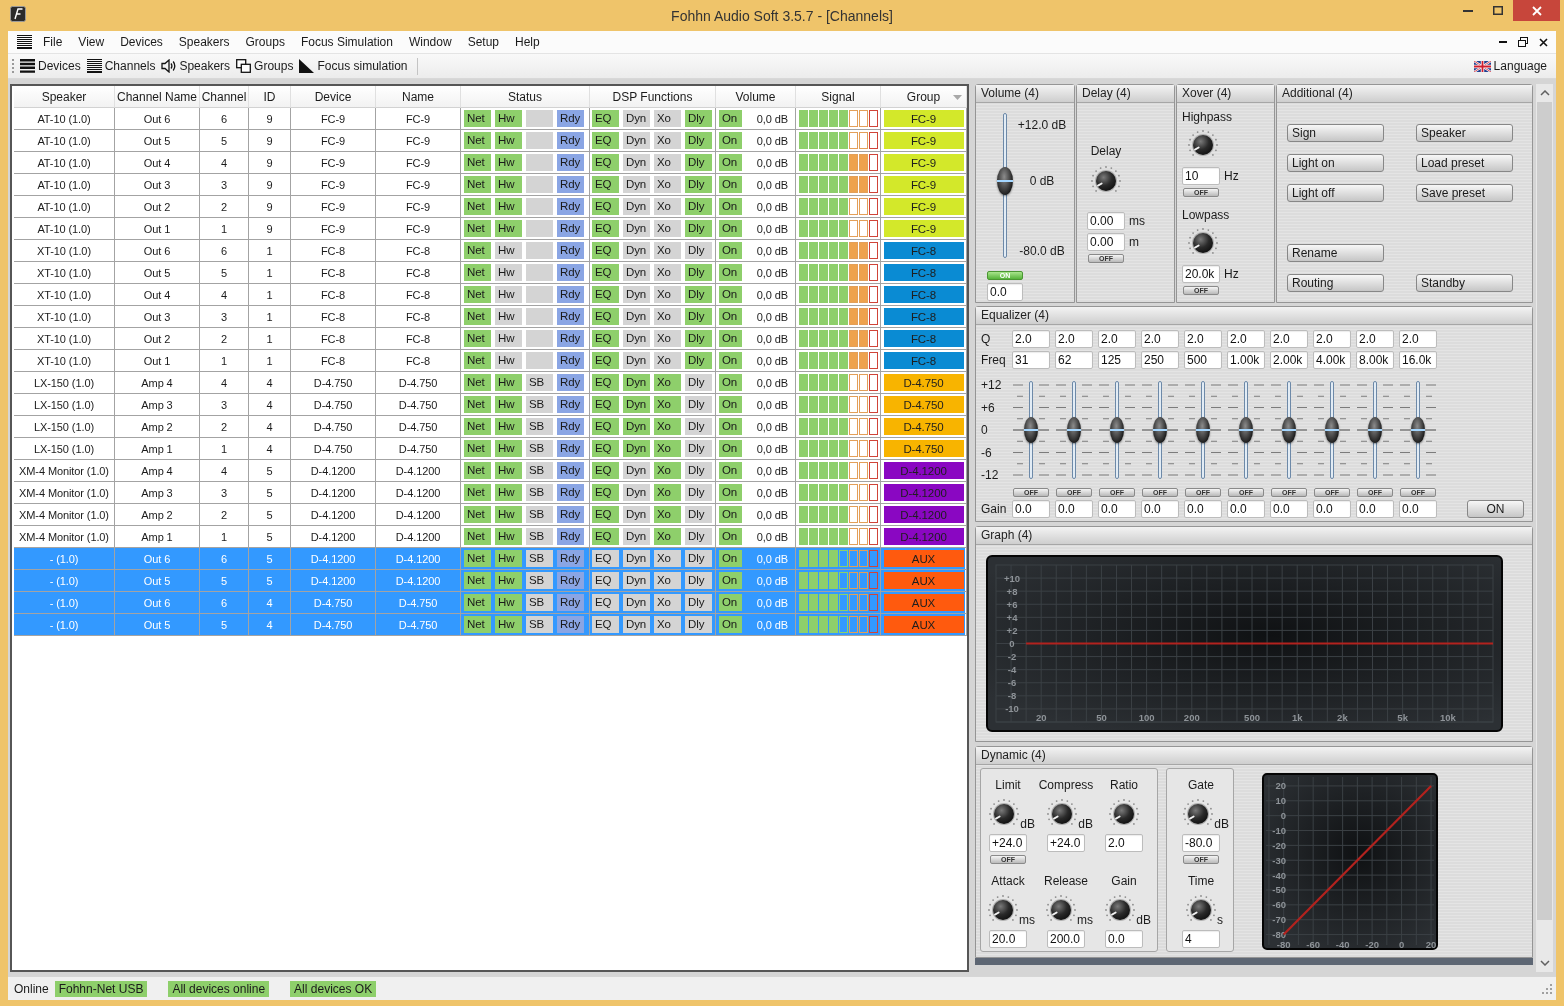  What do you see at coordinates (489, 449) in the screenshot?
I see `table-row: LX-150 (1.0) Amp 1 1 4 D-4.750 D-4.750 Net Hw SB Rdy EQ Dyn Xo Dly On 0,0 dB D-4.750` at bounding box center [489, 449].